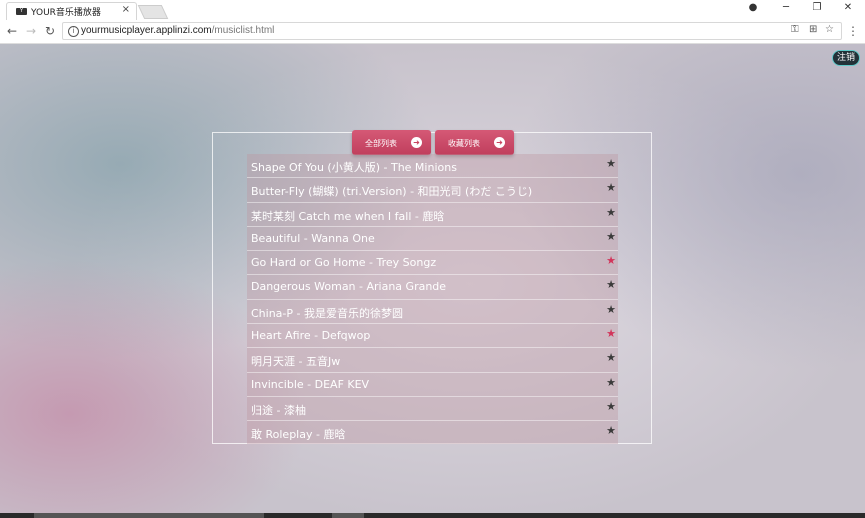 This screenshot has height=518, width=865. What do you see at coordinates (146, 30) in the screenshot?
I see `url-host: yourmusicplayer.applinzi.com` at bounding box center [146, 30].